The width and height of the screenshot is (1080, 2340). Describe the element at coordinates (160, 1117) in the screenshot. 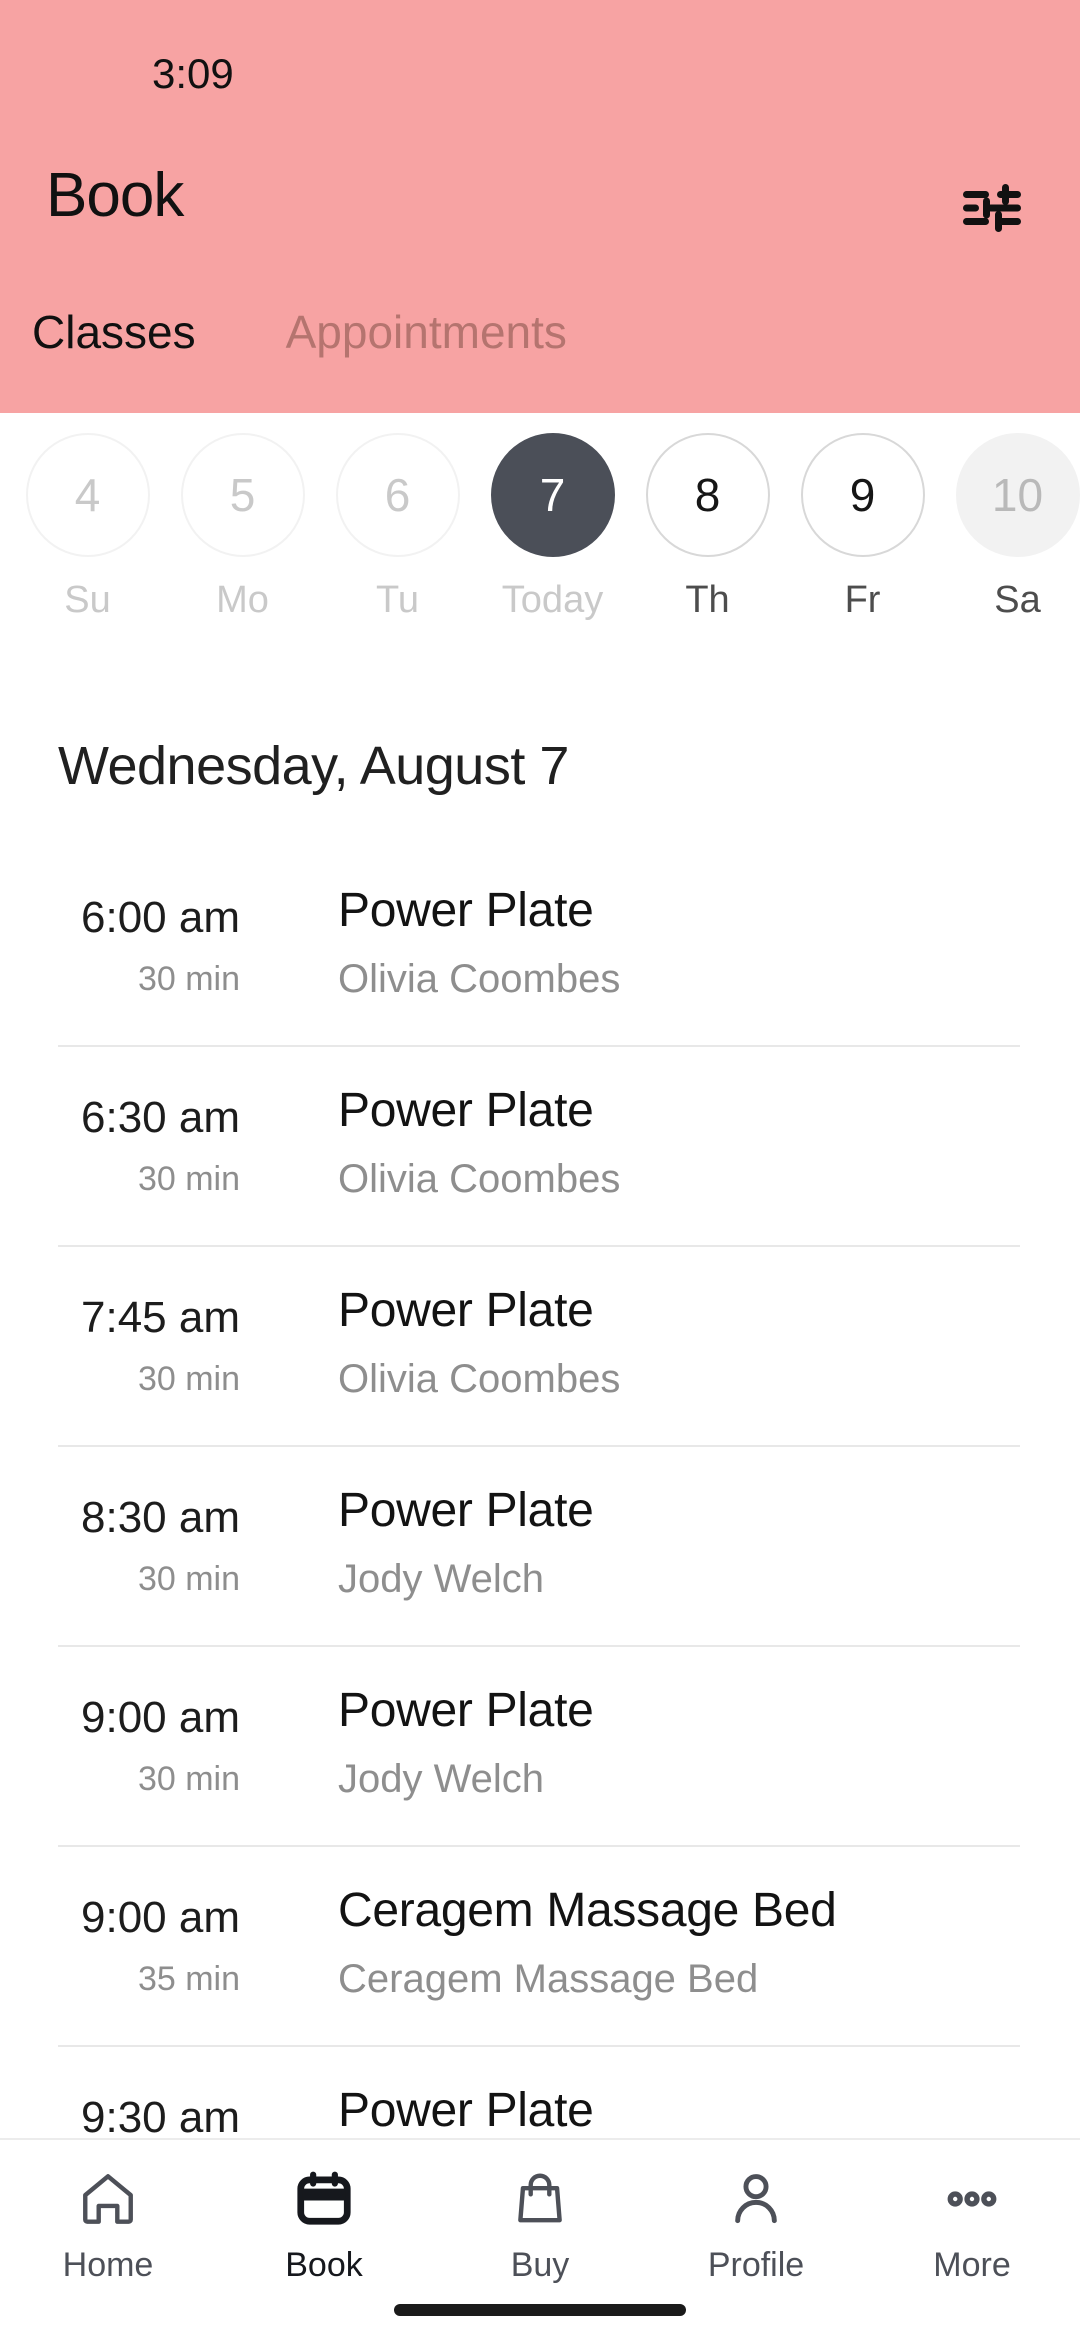

I see `class-time: 6:30 am` at that location.